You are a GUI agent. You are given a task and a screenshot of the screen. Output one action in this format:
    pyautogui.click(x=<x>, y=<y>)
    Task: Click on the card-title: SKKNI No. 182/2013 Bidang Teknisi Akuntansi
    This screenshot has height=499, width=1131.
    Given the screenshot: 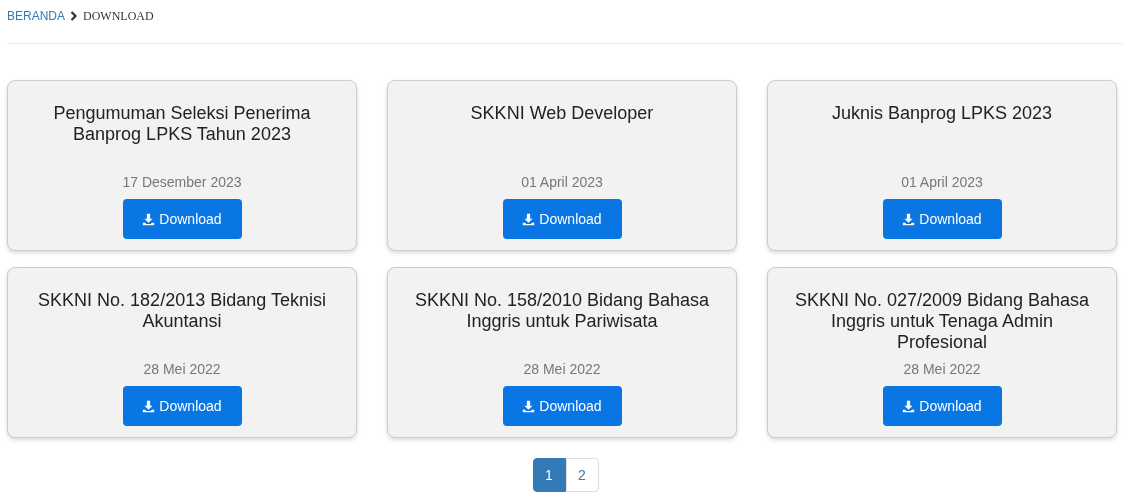 What is the action you would take?
    pyautogui.click(x=182, y=311)
    